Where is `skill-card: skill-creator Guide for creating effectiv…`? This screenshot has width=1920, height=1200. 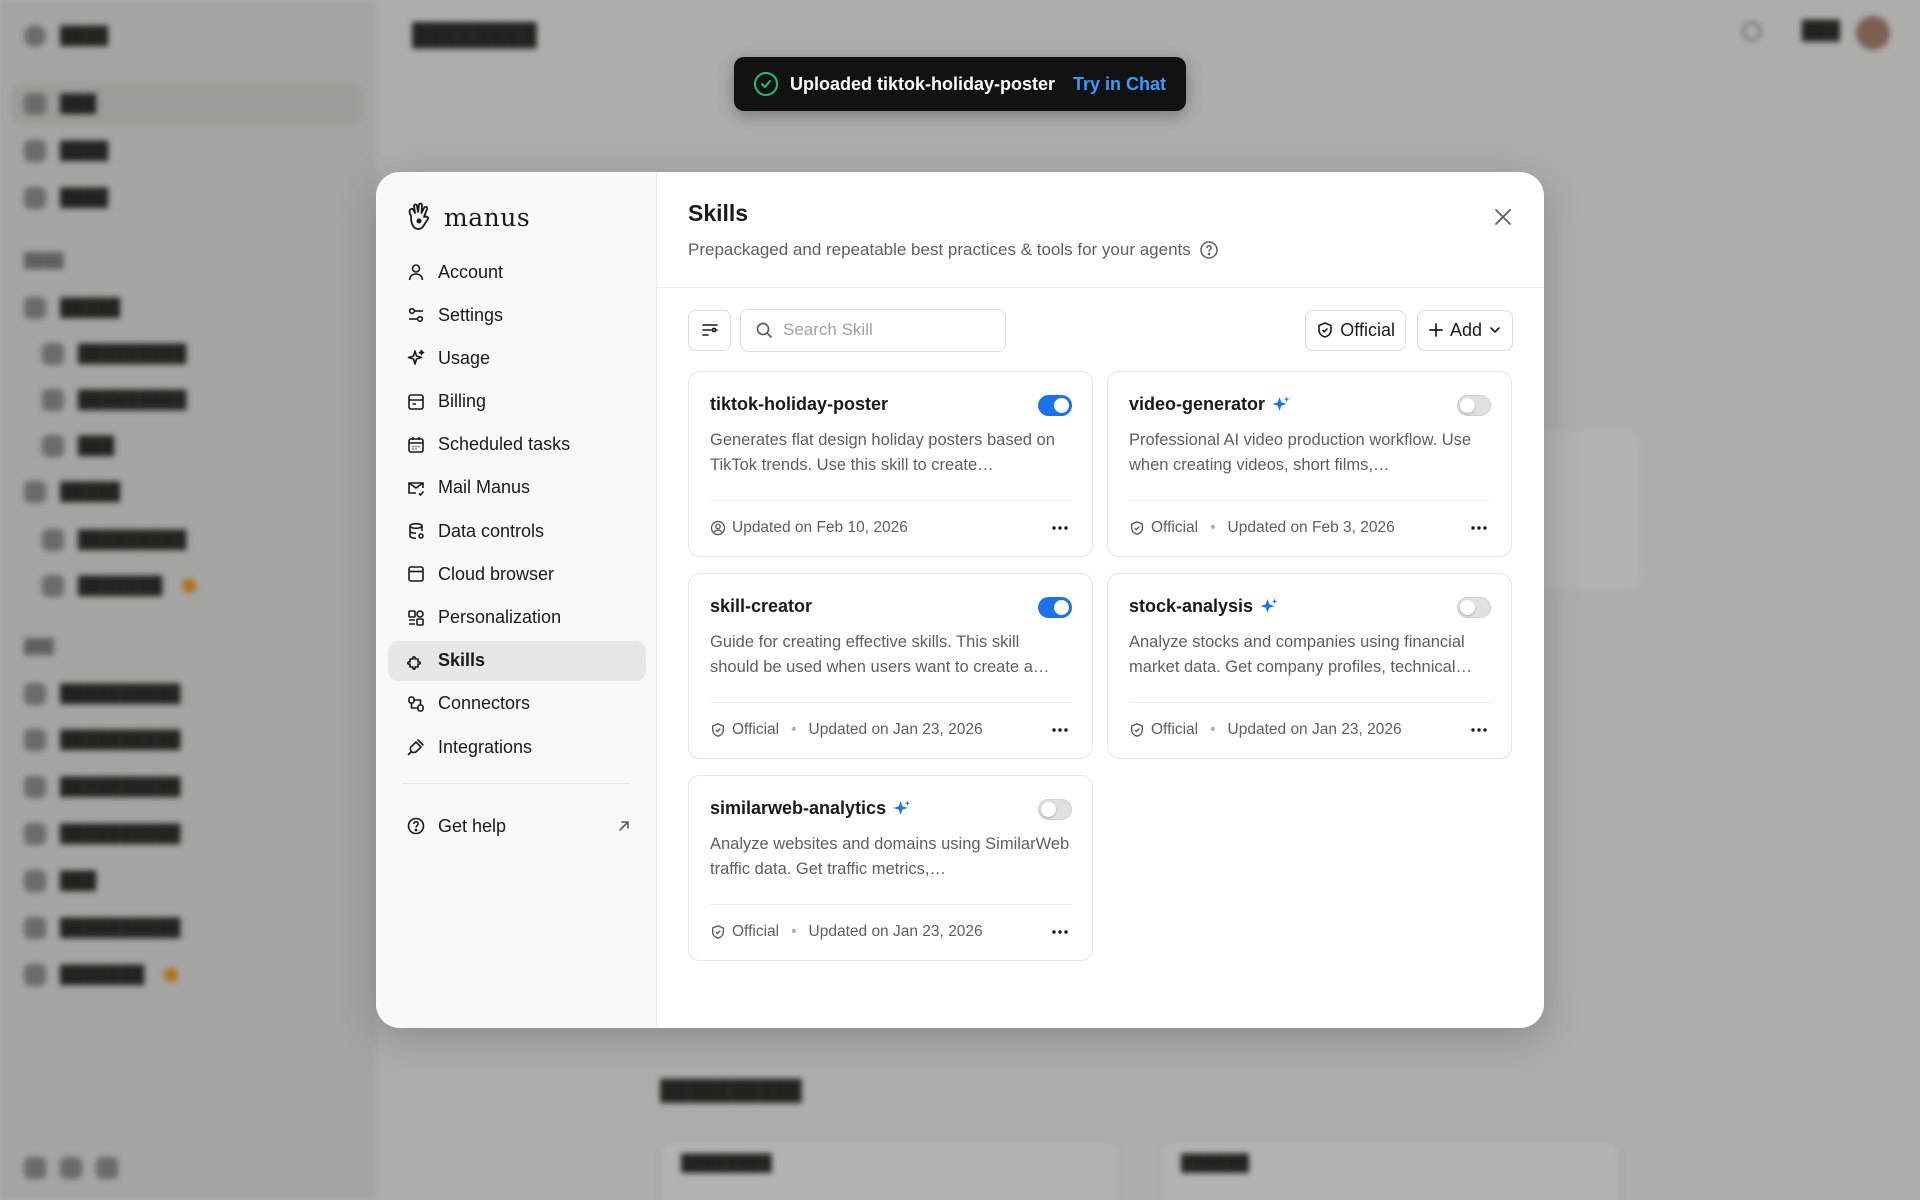
skill-card: skill-creator Guide for creating effectiv… is located at coordinates (890, 666).